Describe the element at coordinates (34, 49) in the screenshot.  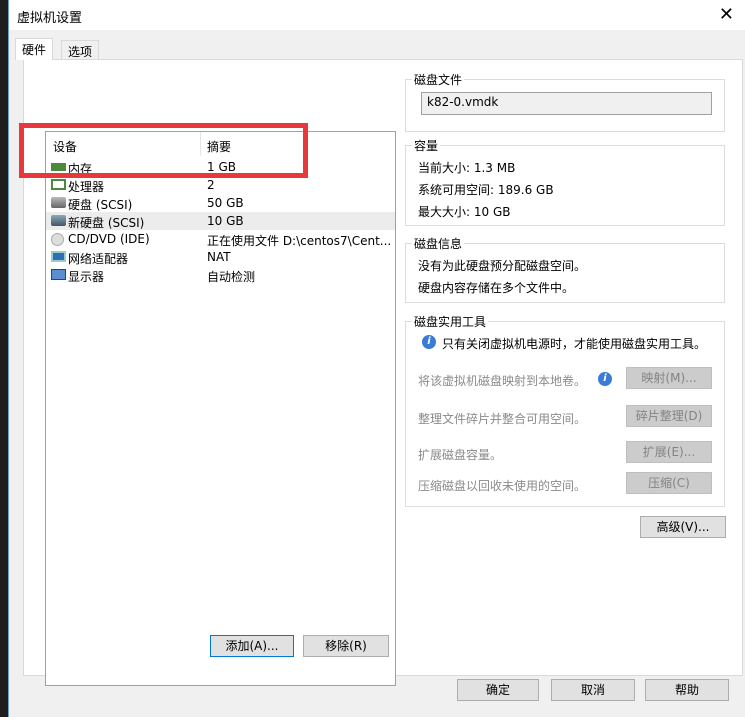
I see `tab-hardware: 硬件` at that location.